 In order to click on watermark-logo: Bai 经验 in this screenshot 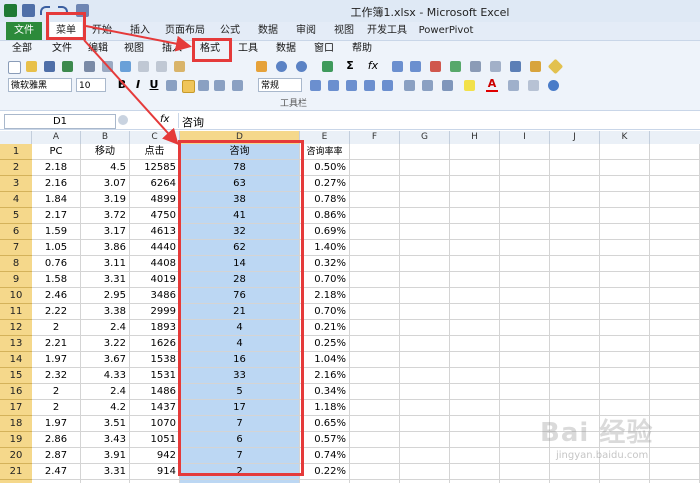, I will do `click(597, 433)`.